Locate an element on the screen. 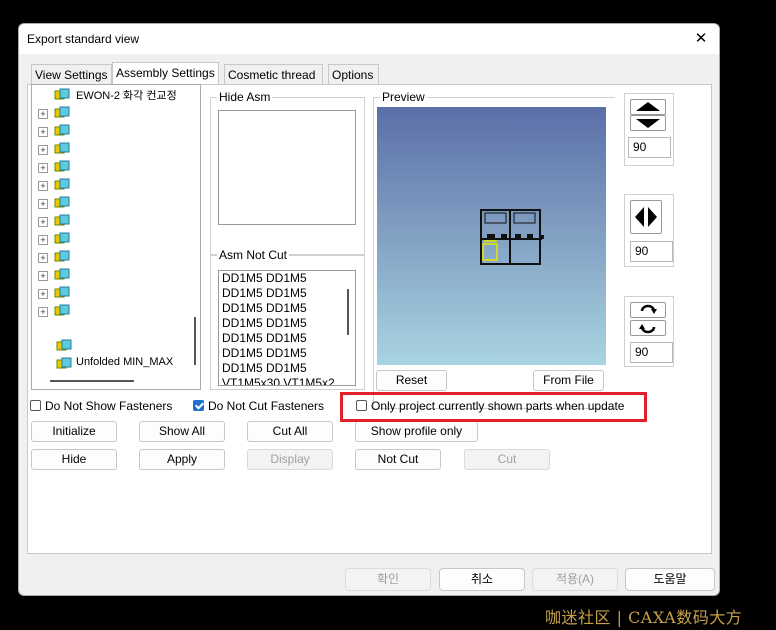 The height and width of the screenshot is (630, 776). triangle-left-right-icon is located at coordinates (646, 217).